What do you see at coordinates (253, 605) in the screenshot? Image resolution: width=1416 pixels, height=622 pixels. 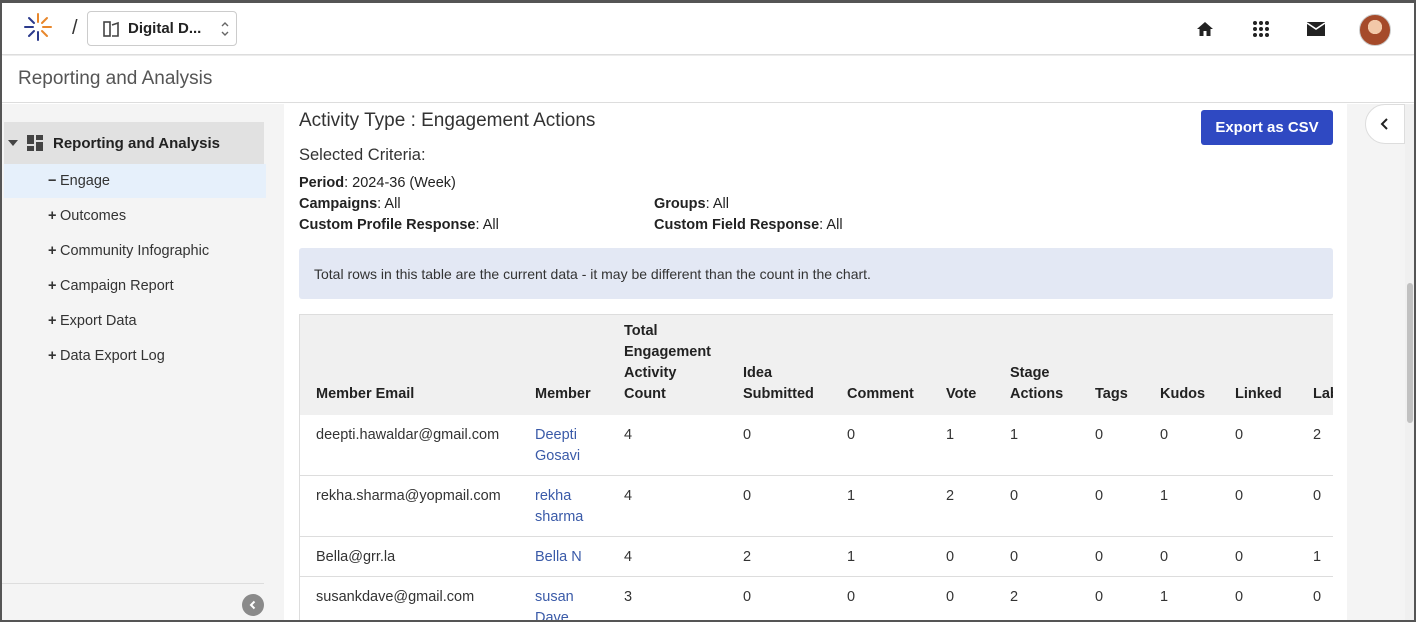 I see `collapse-sidebar-button` at bounding box center [253, 605].